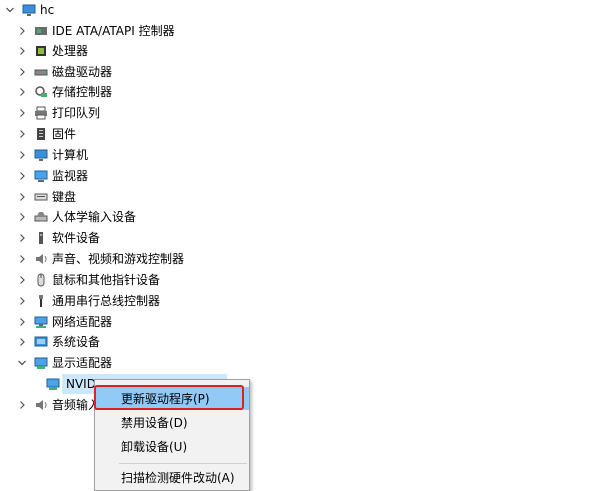 The height and width of the screenshot is (491, 600). Describe the element at coordinates (41, 322) in the screenshot. I see `network-adapter-icon` at that location.